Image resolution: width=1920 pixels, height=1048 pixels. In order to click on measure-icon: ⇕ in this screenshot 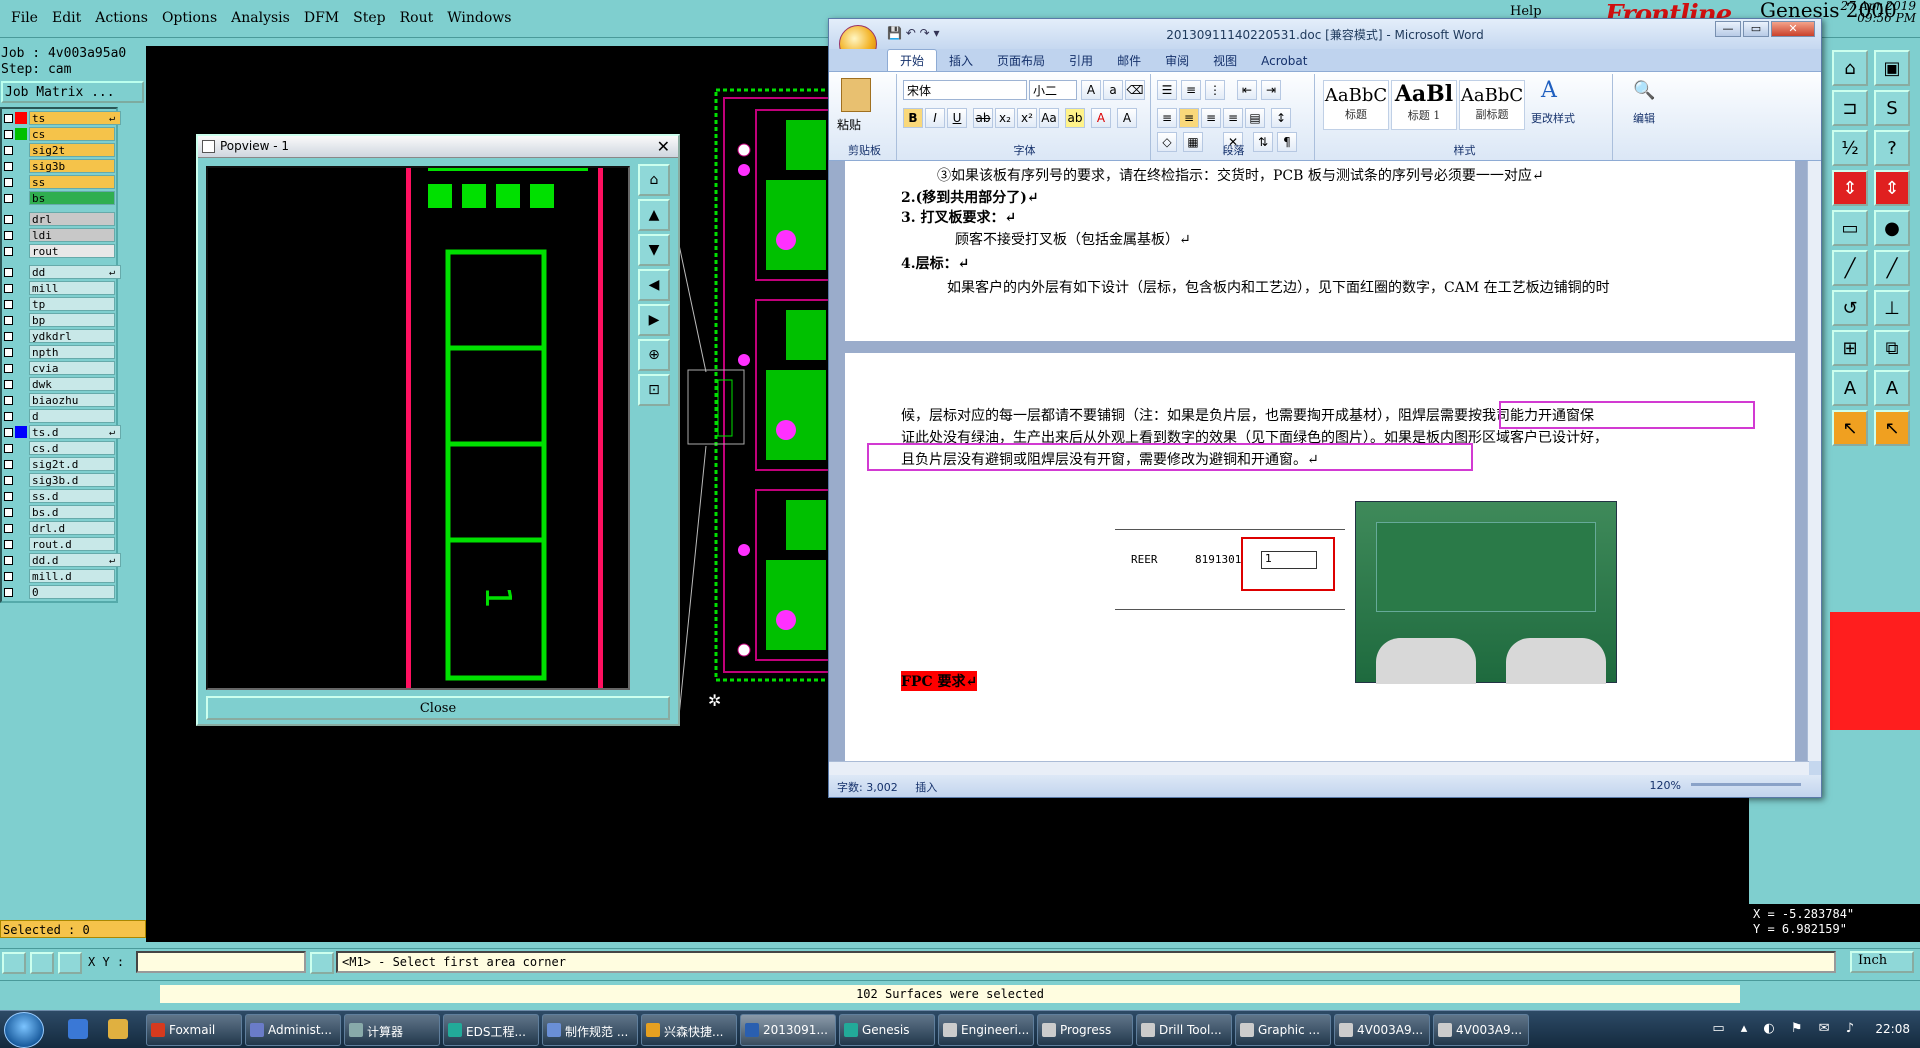, I will do `click(1850, 188)`.